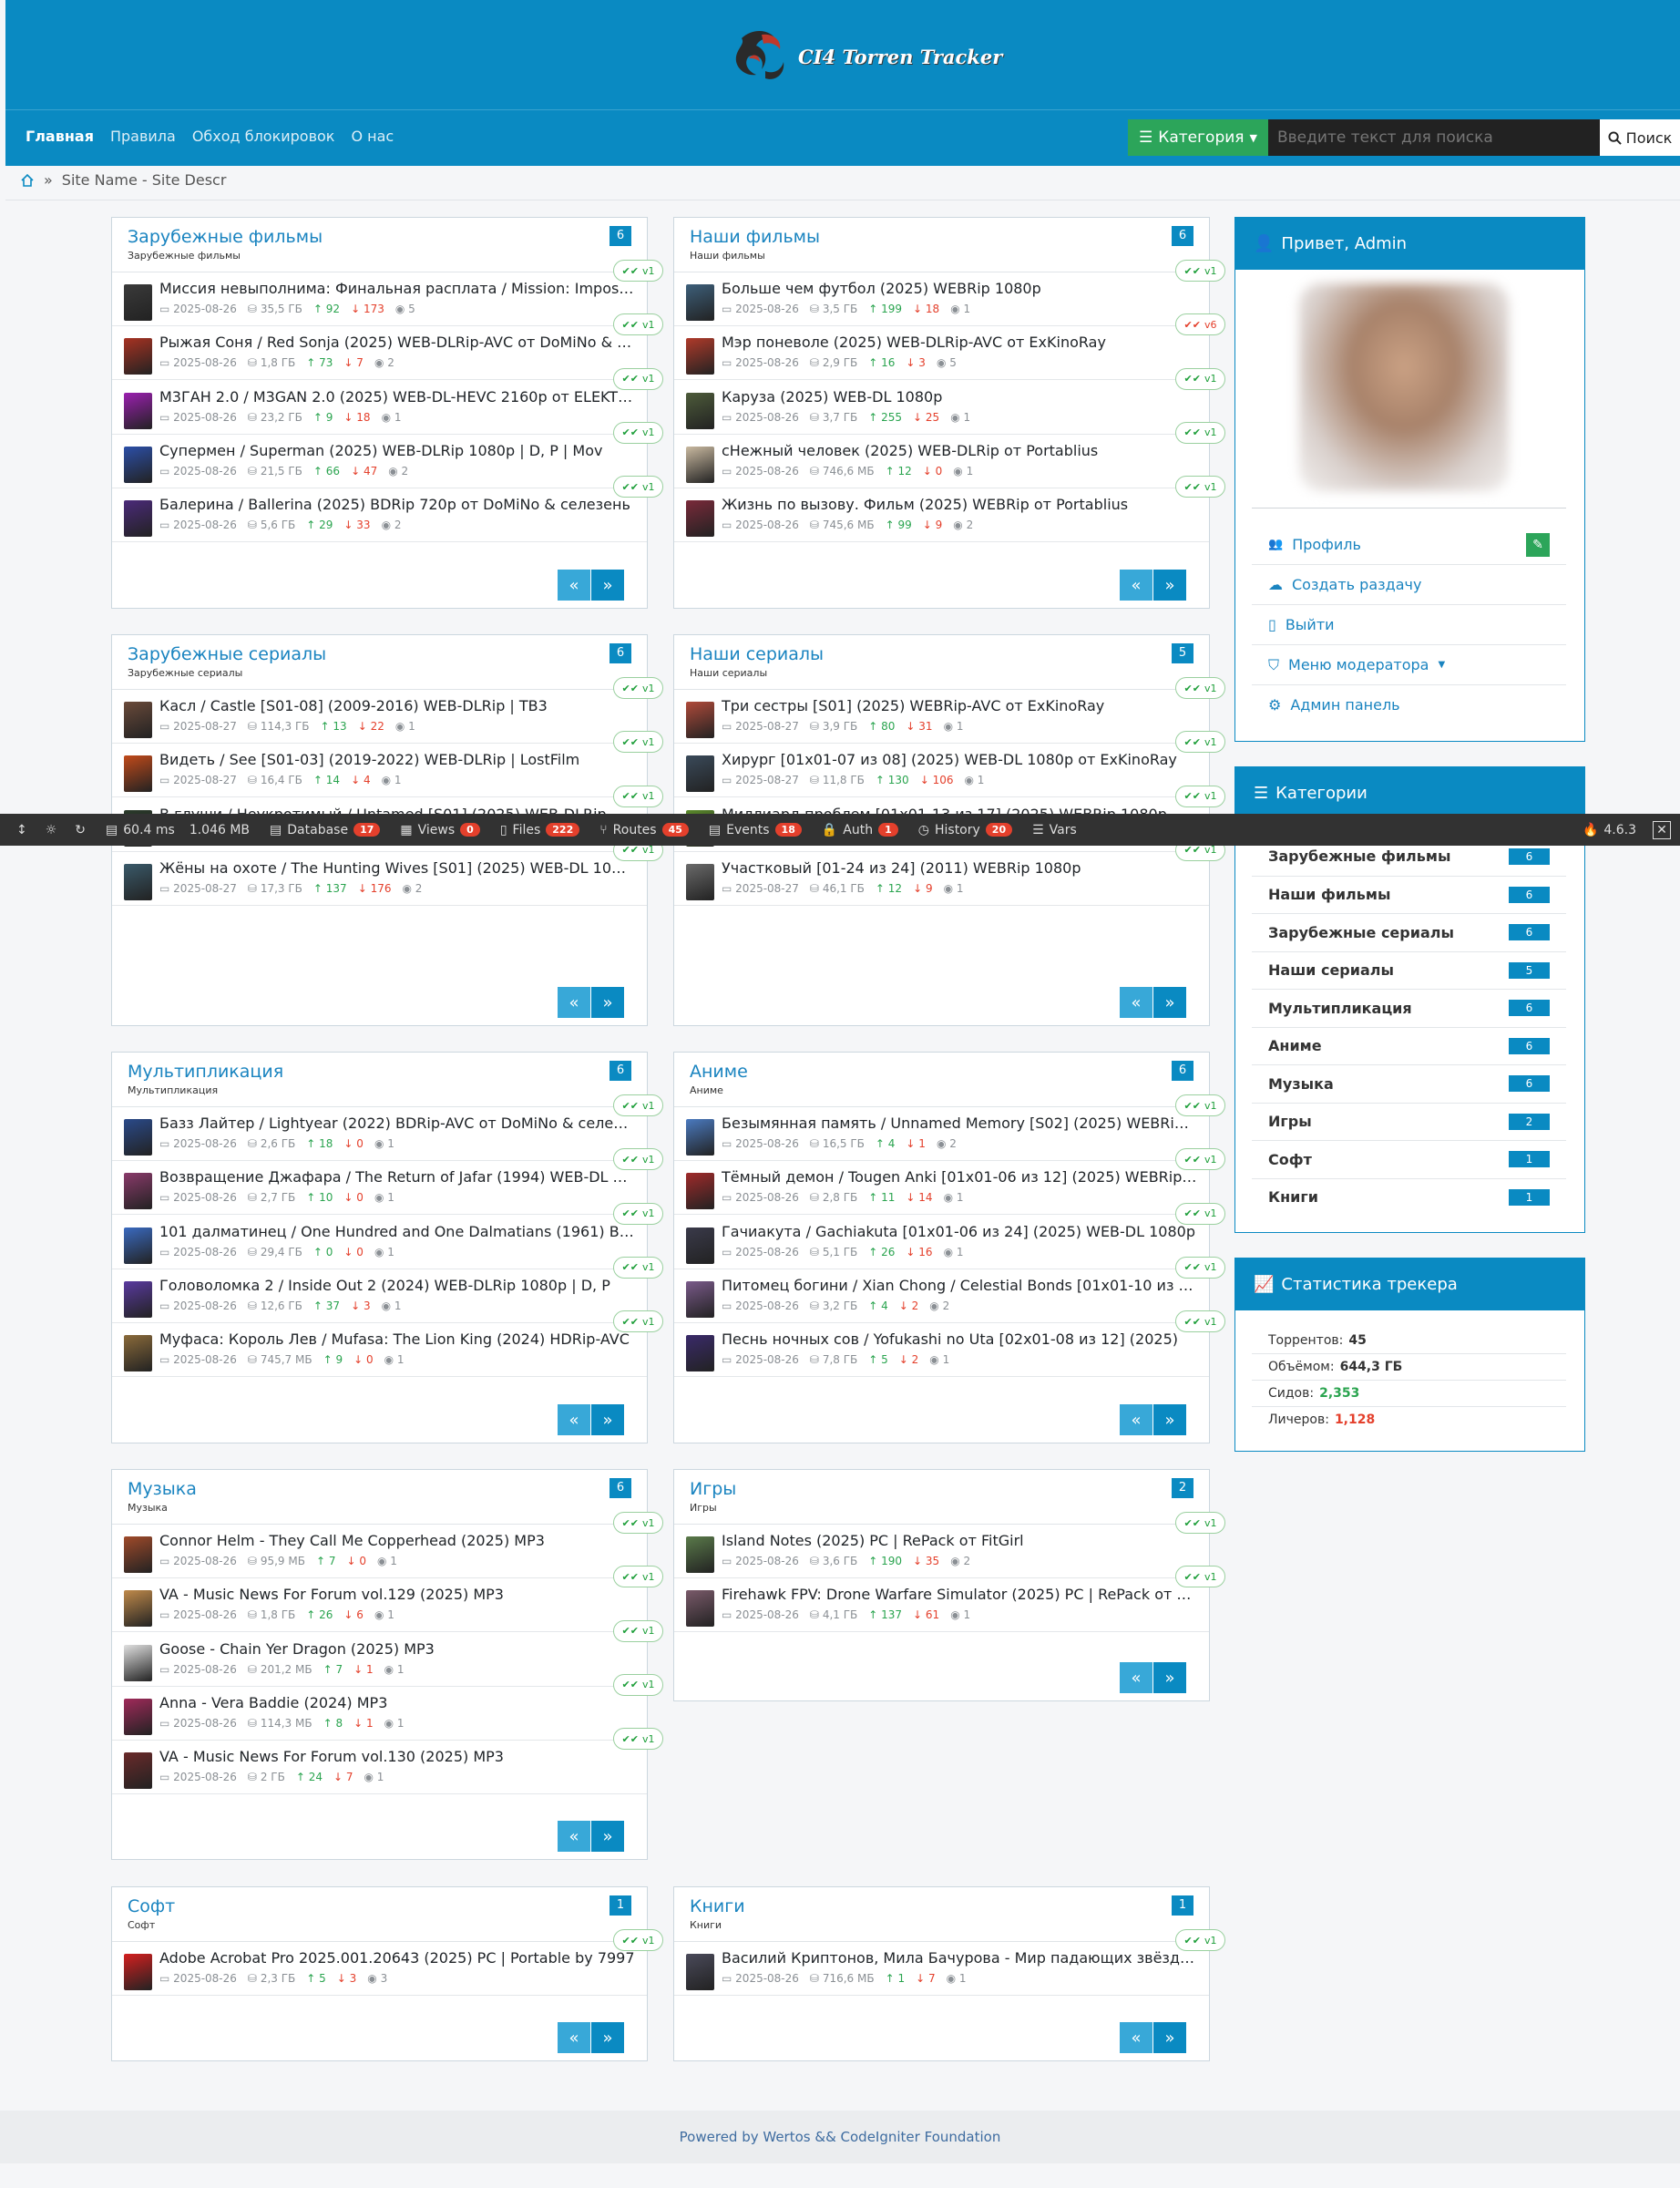  Describe the element at coordinates (1409, 1045) in the screenshot. I see `sidebar-category-item: Аниме 6` at that location.